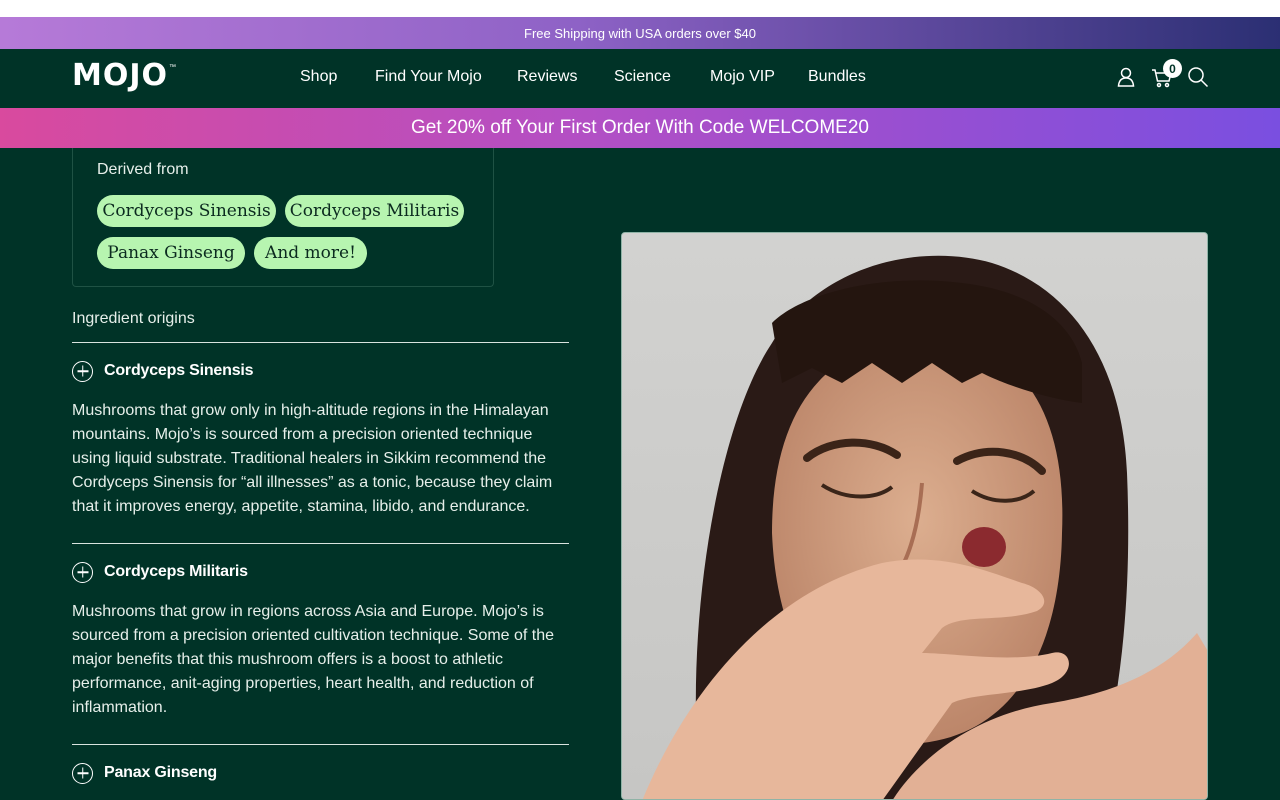  I want to click on logo-text: MOJO, so click(120, 75).